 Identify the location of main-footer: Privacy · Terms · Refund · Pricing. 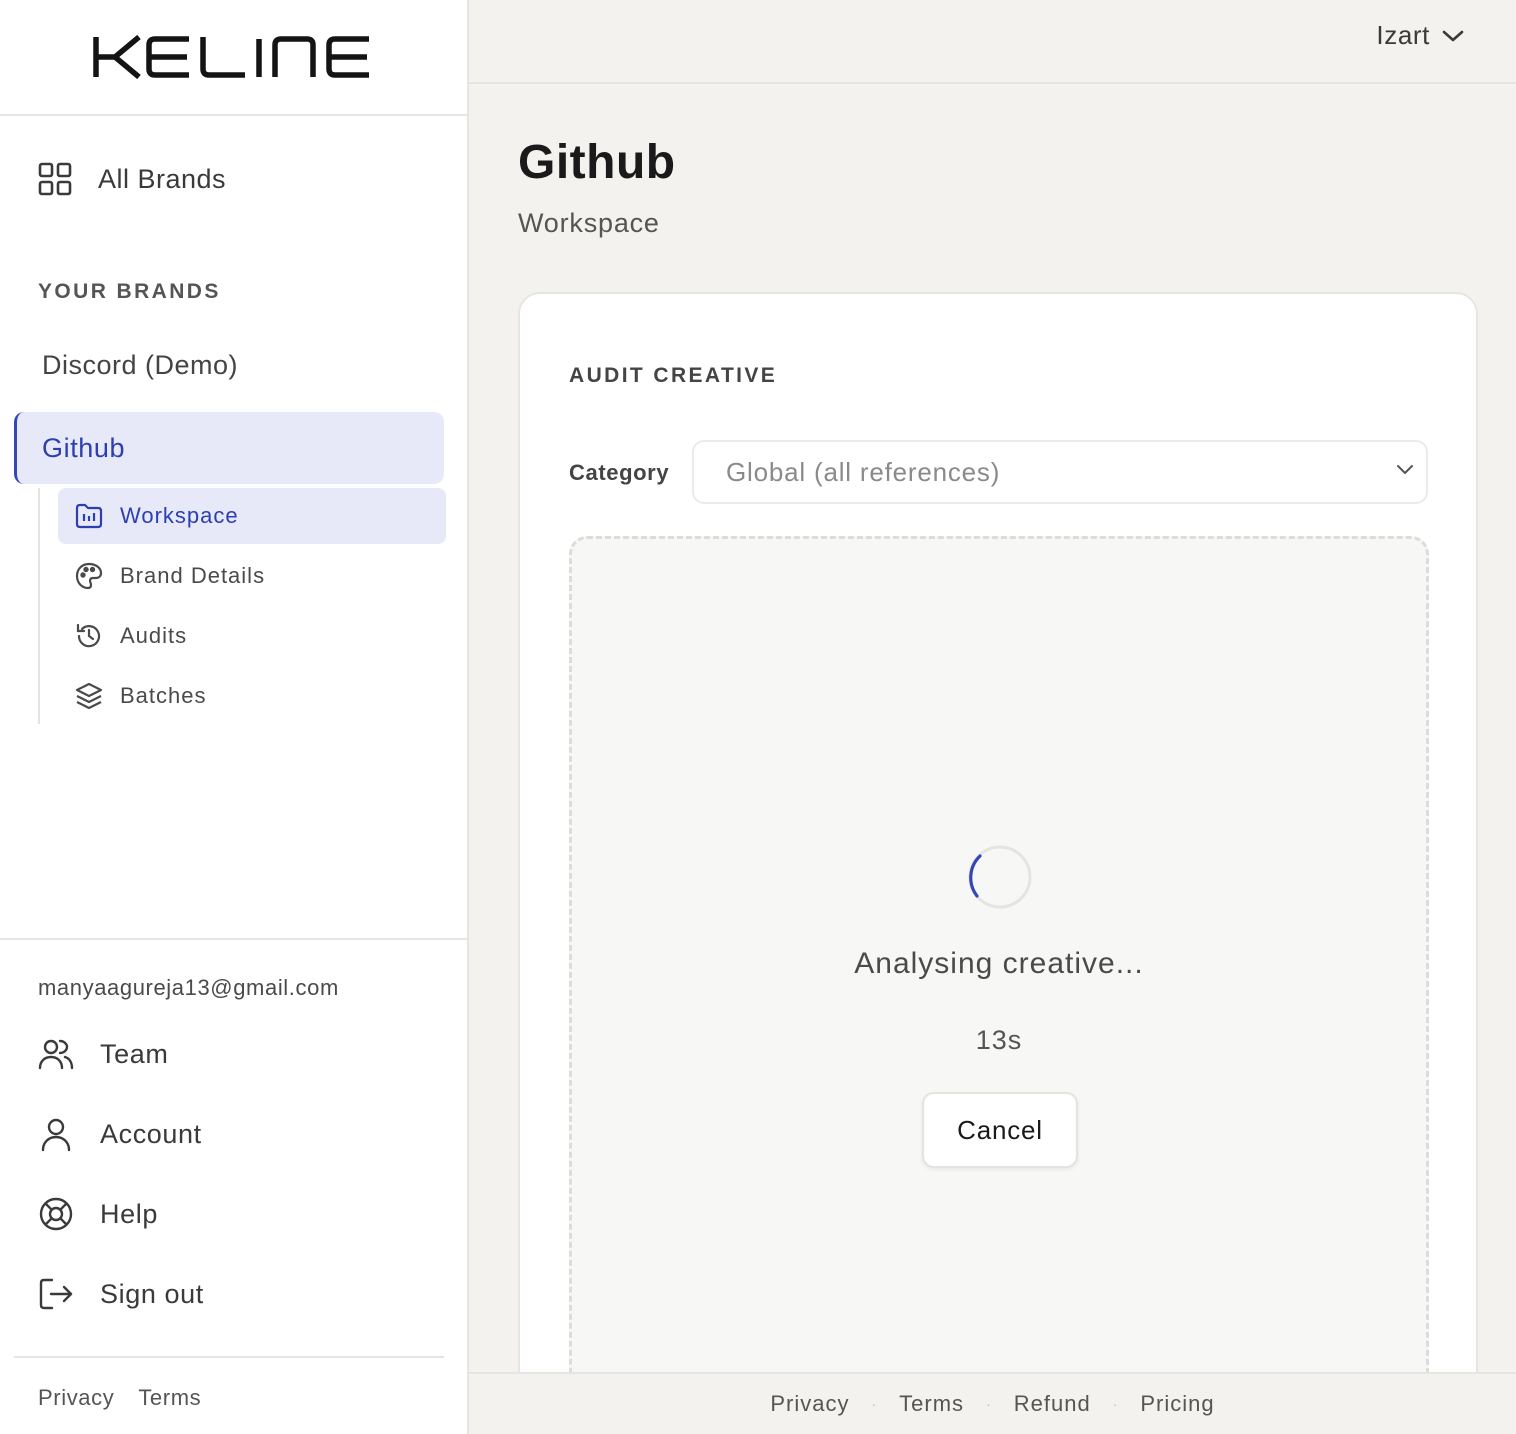
(992, 1403).